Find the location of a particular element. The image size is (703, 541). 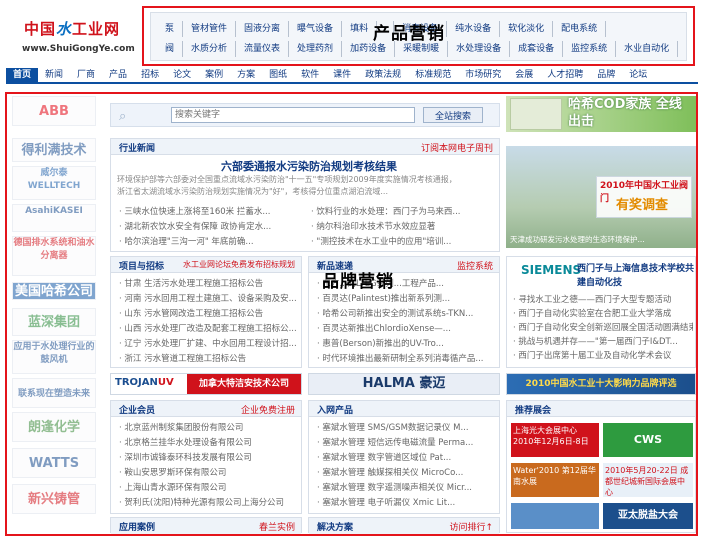

nav-item: 案例 is located at coordinates (214, 75).